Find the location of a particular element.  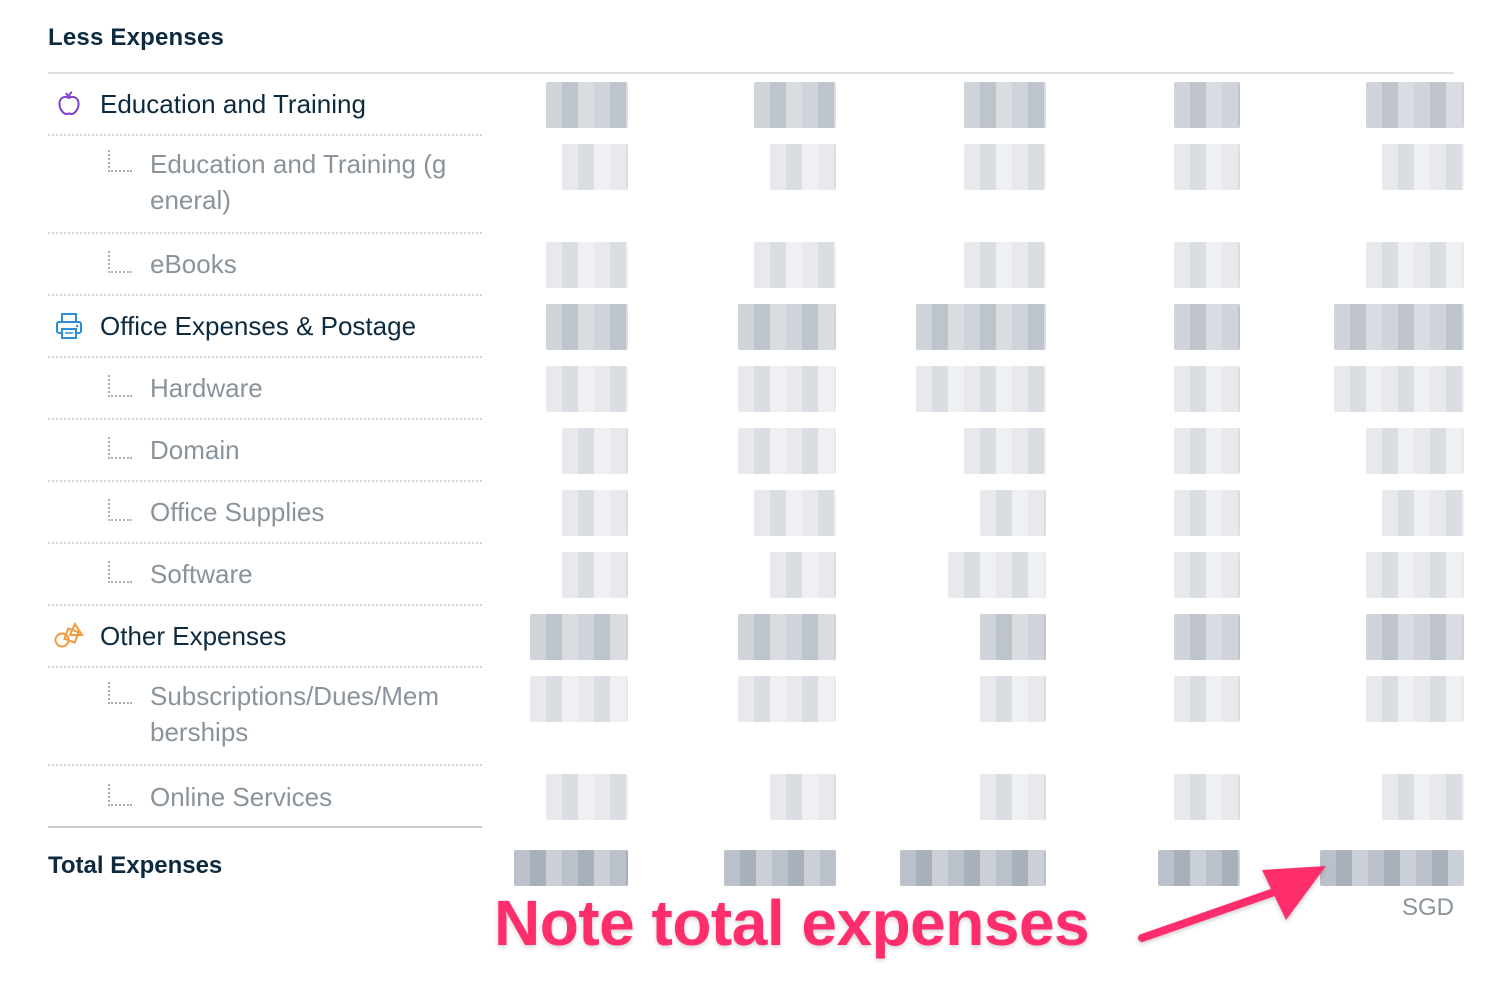

shapes-icon is located at coordinates (69, 636).